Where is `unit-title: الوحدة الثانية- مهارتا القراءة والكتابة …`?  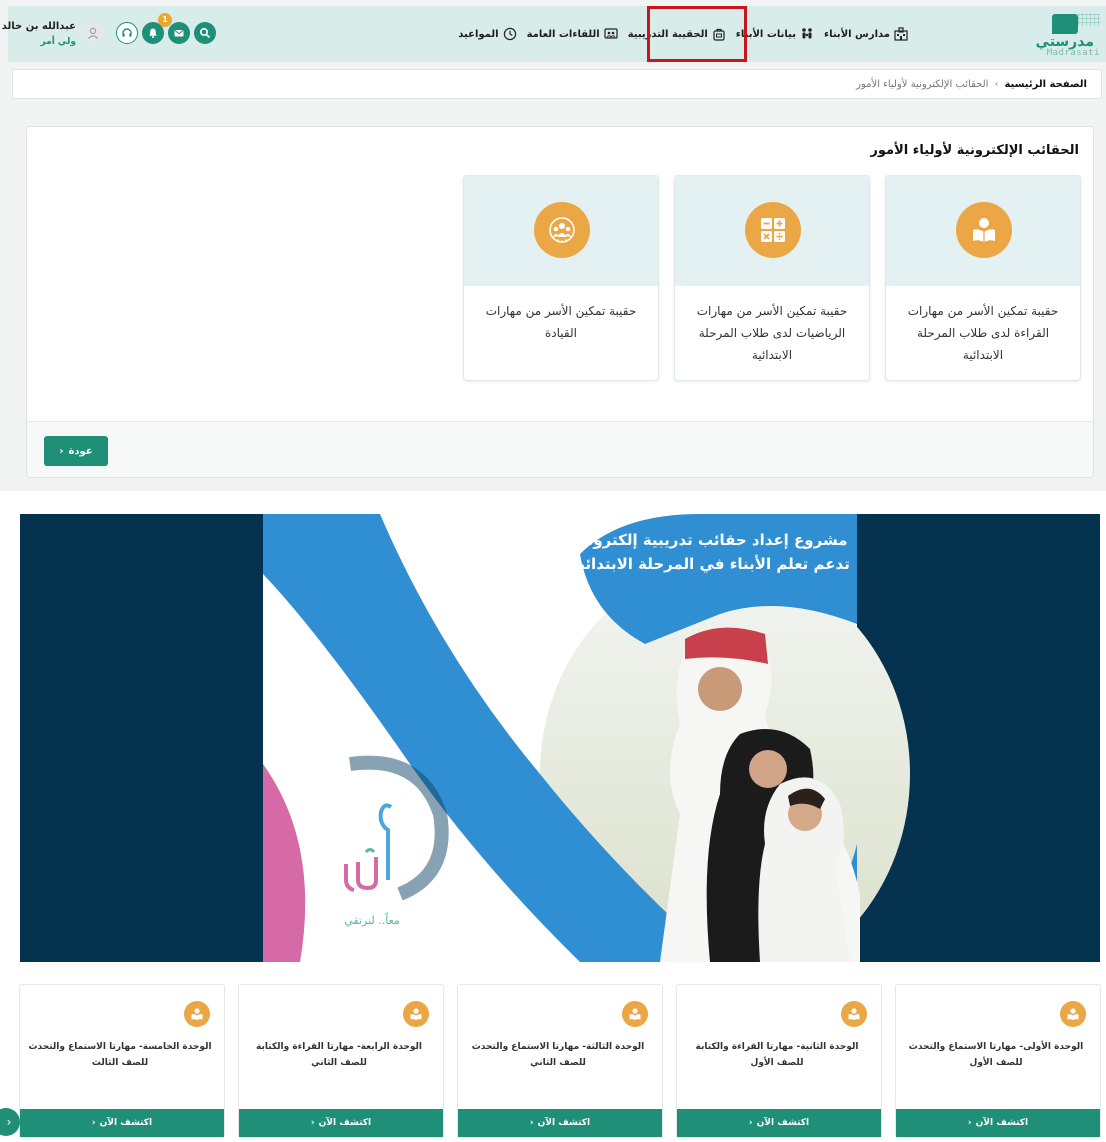 unit-title: الوحدة الثانية- مهارتا القراءة والكتابة … is located at coordinates (777, 1055).